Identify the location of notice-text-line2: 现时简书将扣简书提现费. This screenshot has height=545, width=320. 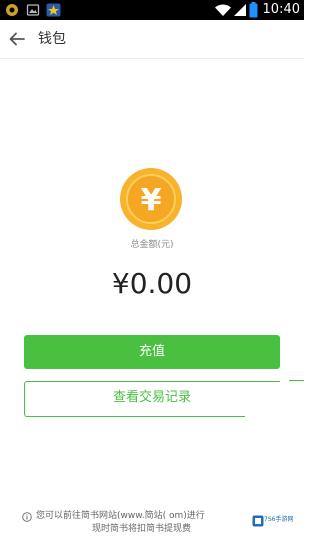
(142, 529).